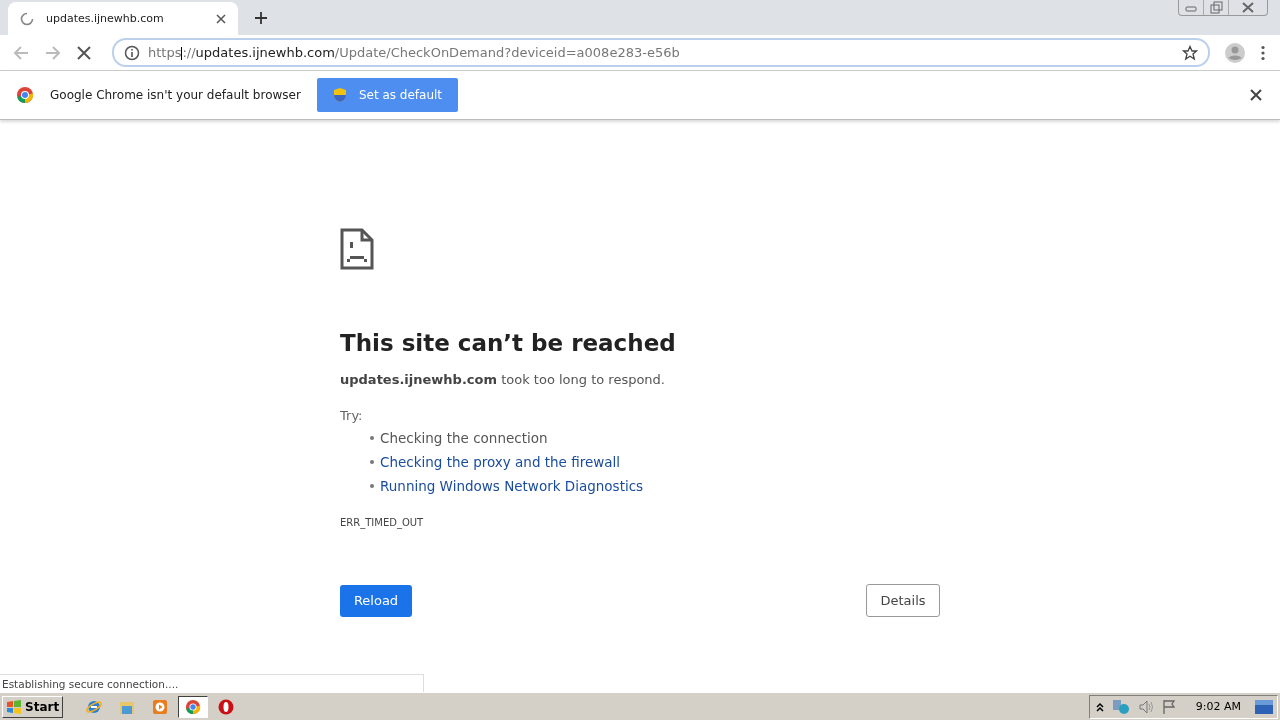 The height and width of the screenshot is (720, 1280). I want to click on suggestion-text: Checking the connection, so click(464, 438).